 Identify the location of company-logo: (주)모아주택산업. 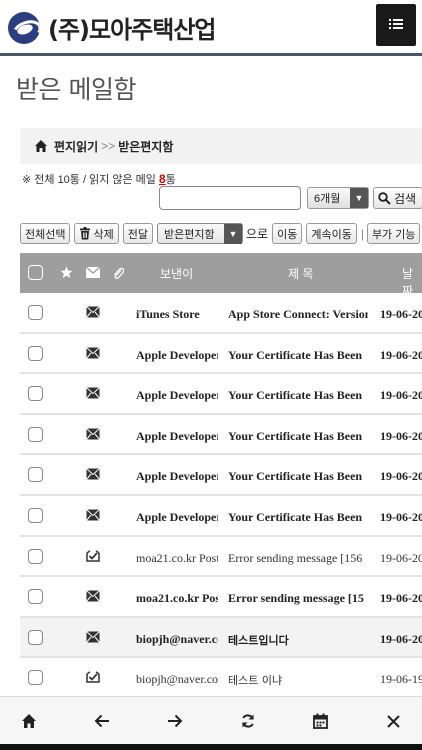
(112, 27).